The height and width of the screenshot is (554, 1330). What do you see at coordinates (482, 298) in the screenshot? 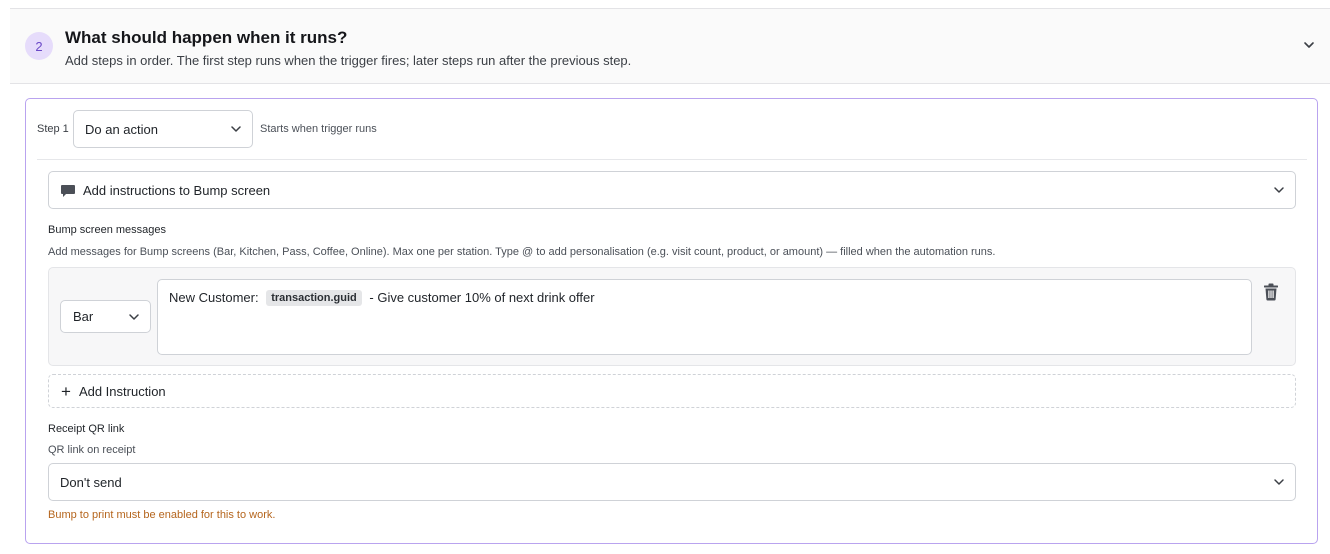
I see `message-suffix: - Give customer 10% of next drink offer` at bounding box center [482, 298].